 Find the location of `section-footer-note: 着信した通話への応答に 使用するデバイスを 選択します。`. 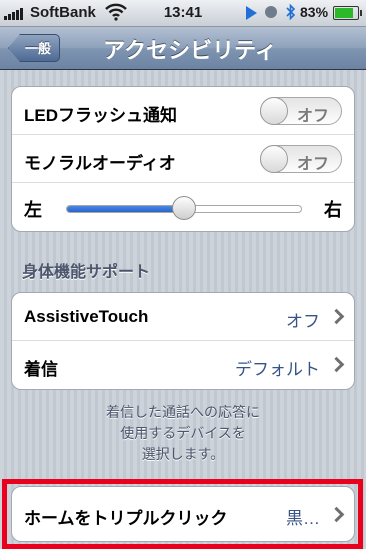

section-footer-note: 着信した通話への応答に 使用するデバイスを 選択します。 is located at coordinates (183, 433).